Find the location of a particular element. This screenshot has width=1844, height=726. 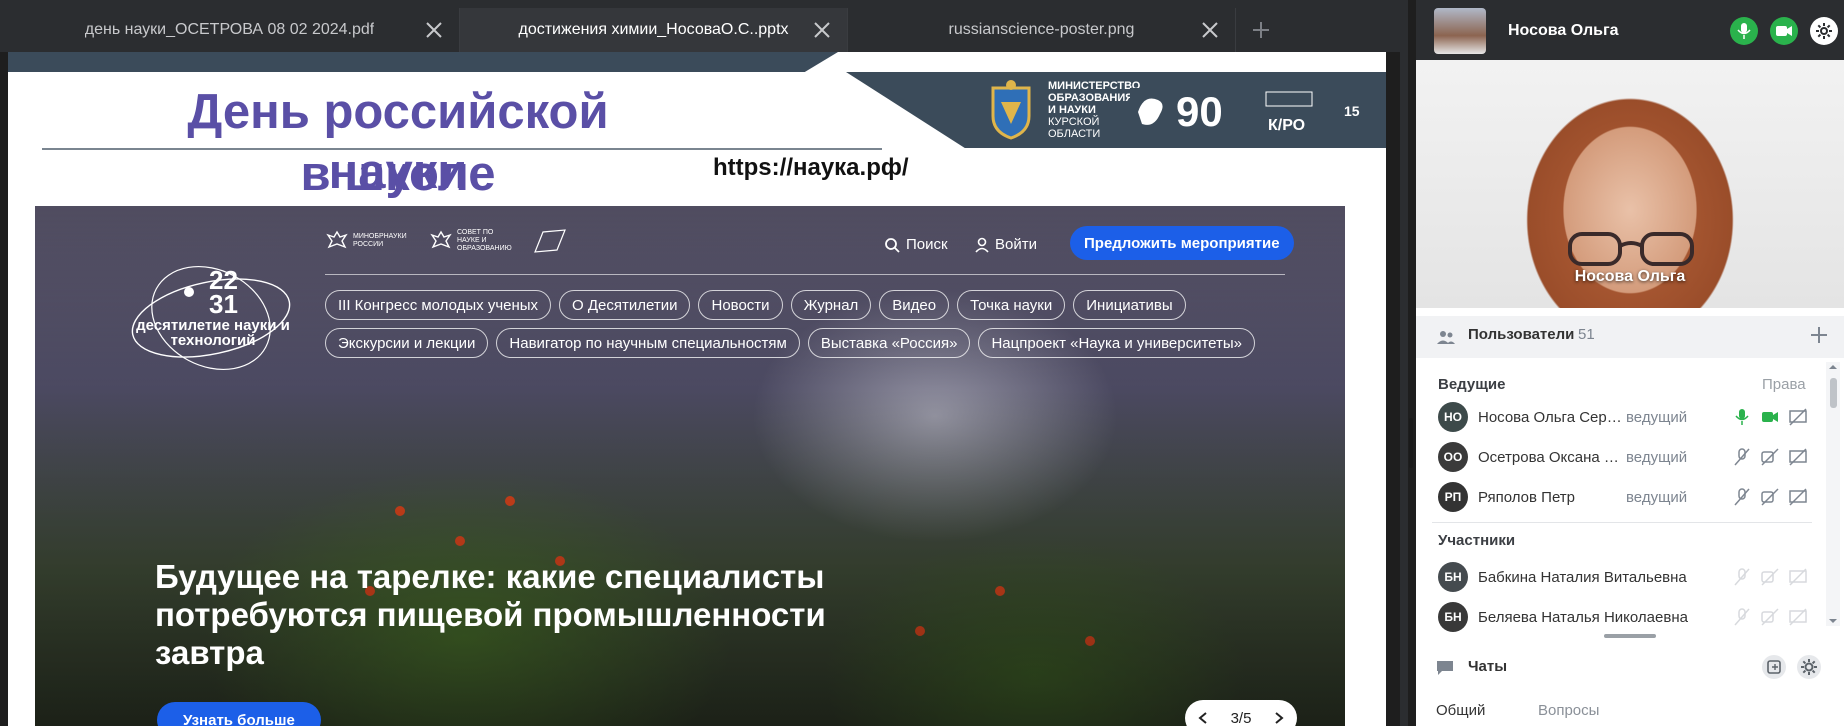

host-row: НО Носова Ольга Сергеевна ведущий is located at coordinates (1621, 417).